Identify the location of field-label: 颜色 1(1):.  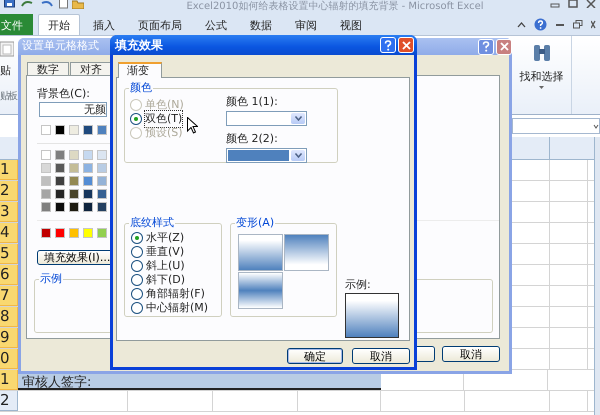
(252, 101).